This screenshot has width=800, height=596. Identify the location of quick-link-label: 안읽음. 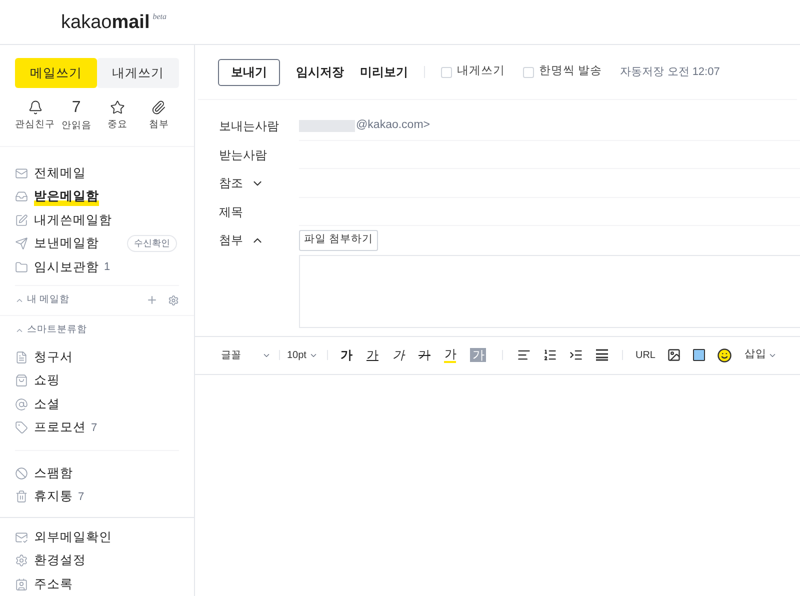
(76, 126).